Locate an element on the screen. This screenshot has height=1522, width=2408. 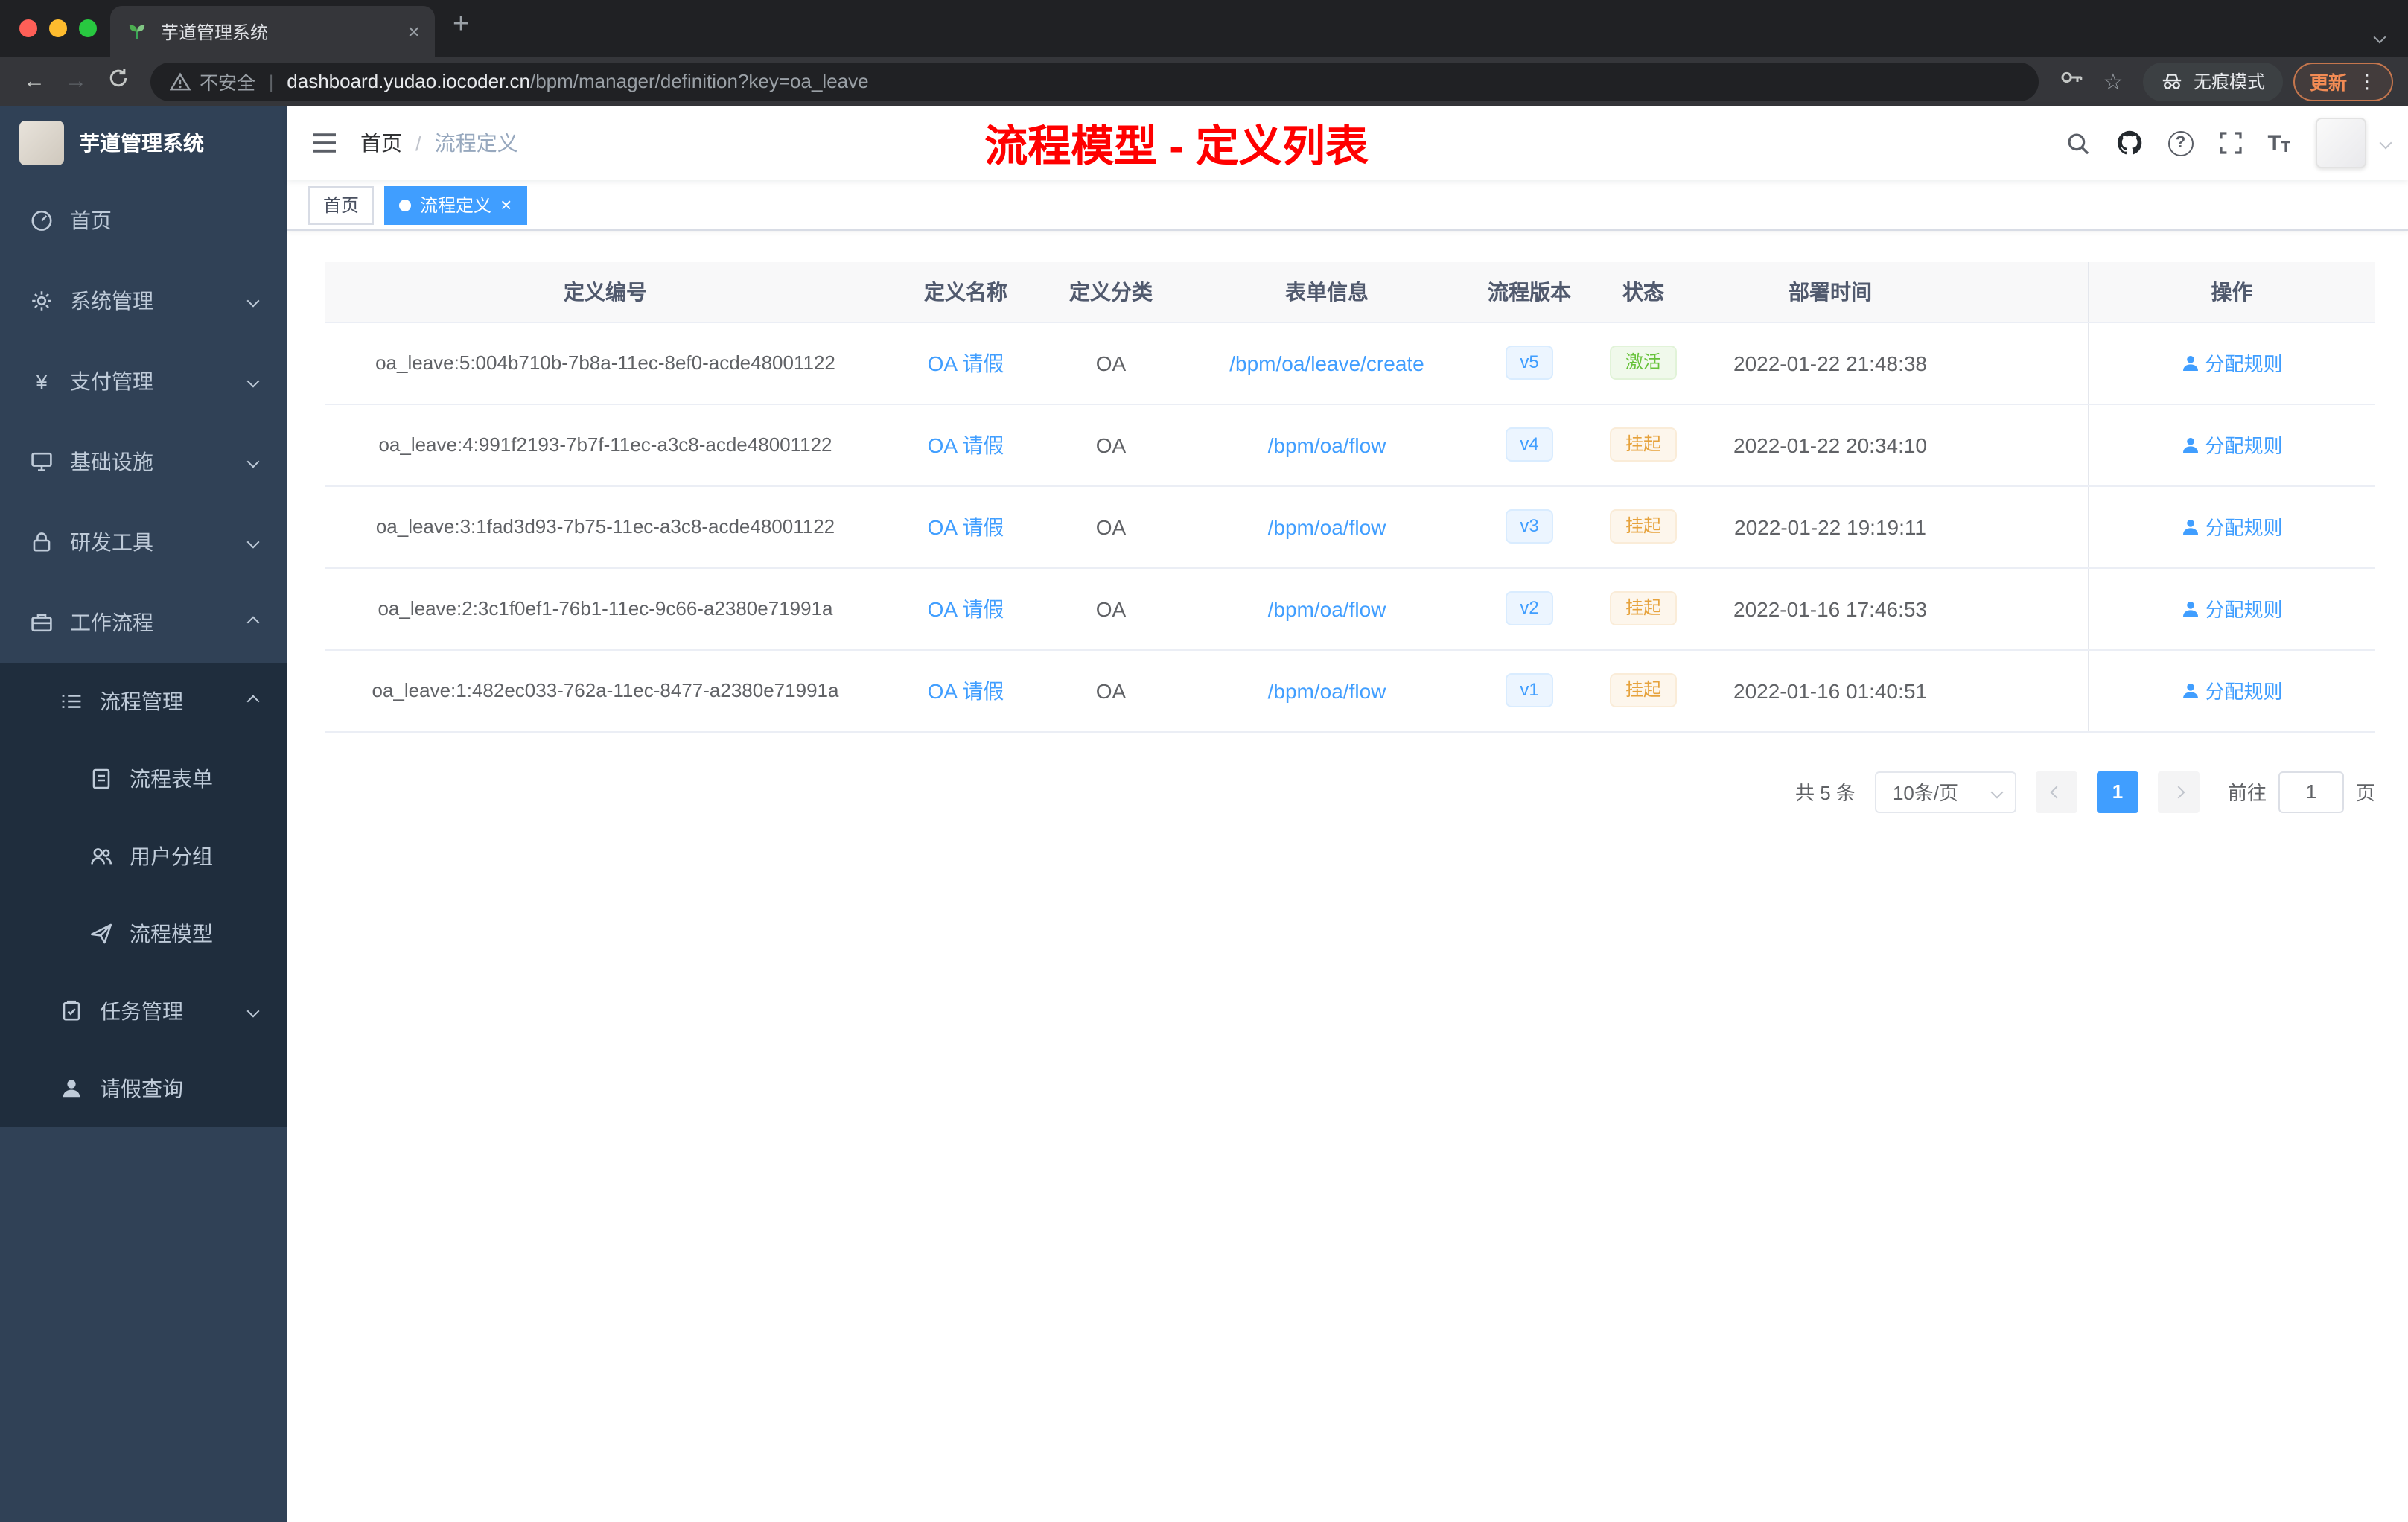
tag-close-icon: × is located at coordinates (506, 204).